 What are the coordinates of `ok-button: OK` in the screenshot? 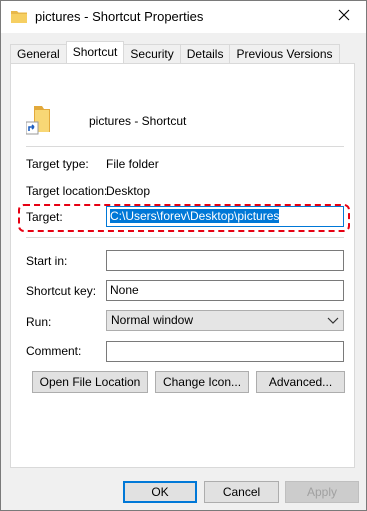 It's located at (160, 492).